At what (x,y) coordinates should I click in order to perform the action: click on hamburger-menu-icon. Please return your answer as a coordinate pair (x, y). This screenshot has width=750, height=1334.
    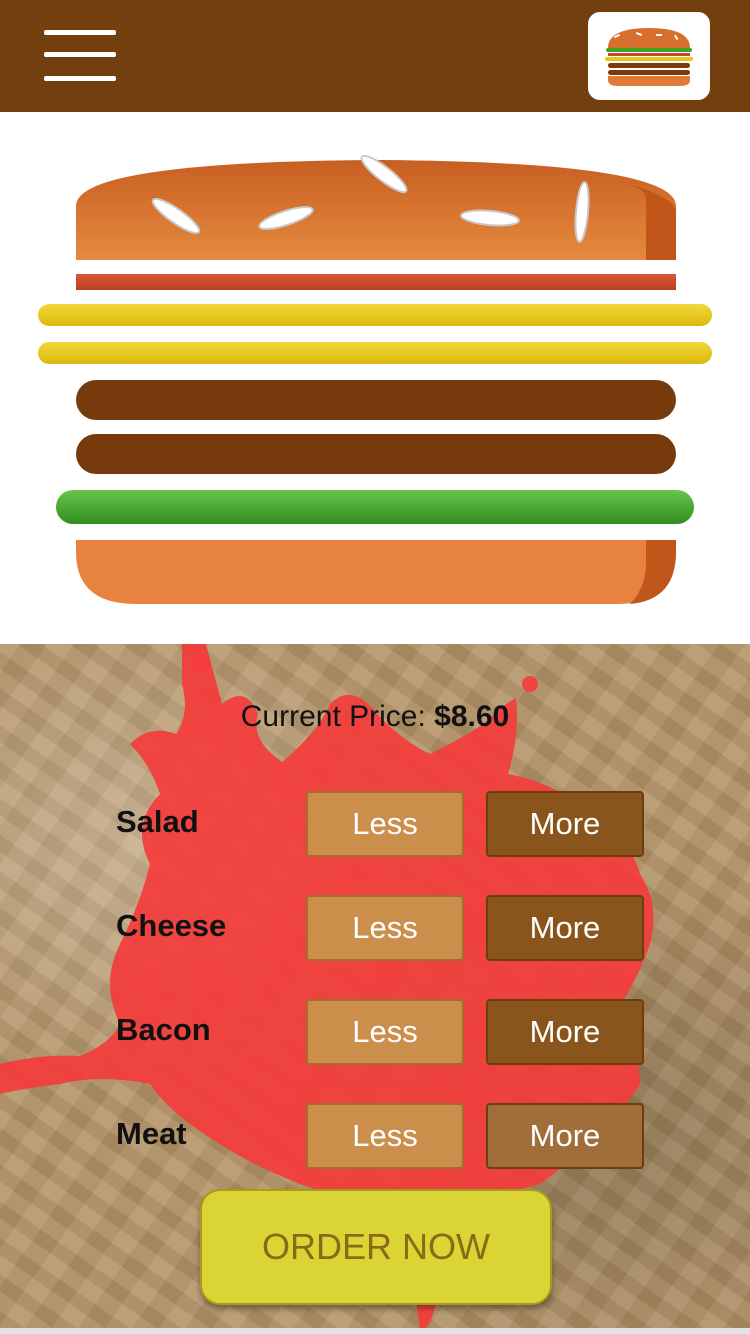
    Looking at the image, I should click on (80, 57).